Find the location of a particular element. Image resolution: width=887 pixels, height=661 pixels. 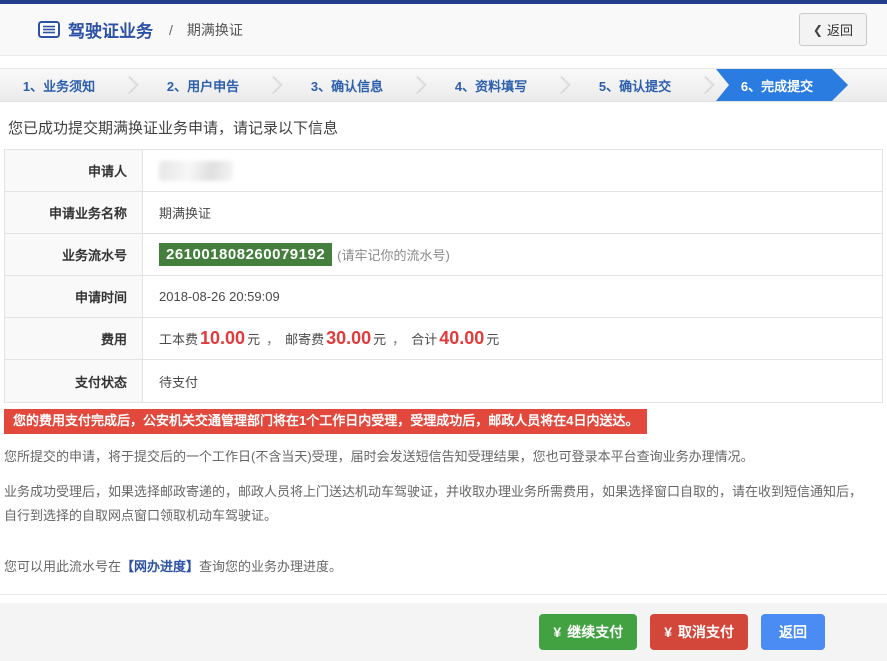

fee-item2-amount: 30.00 is located at coordinates (349, 338).